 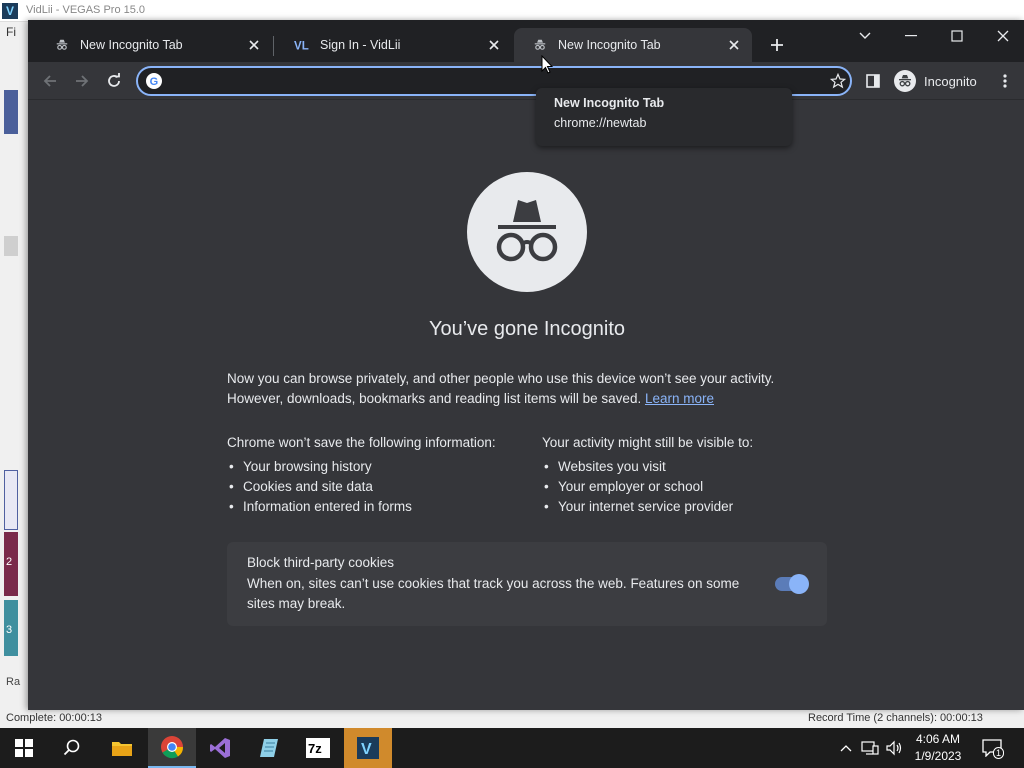 I want to click on taskbar-search-button, so click(x=72, y=748).